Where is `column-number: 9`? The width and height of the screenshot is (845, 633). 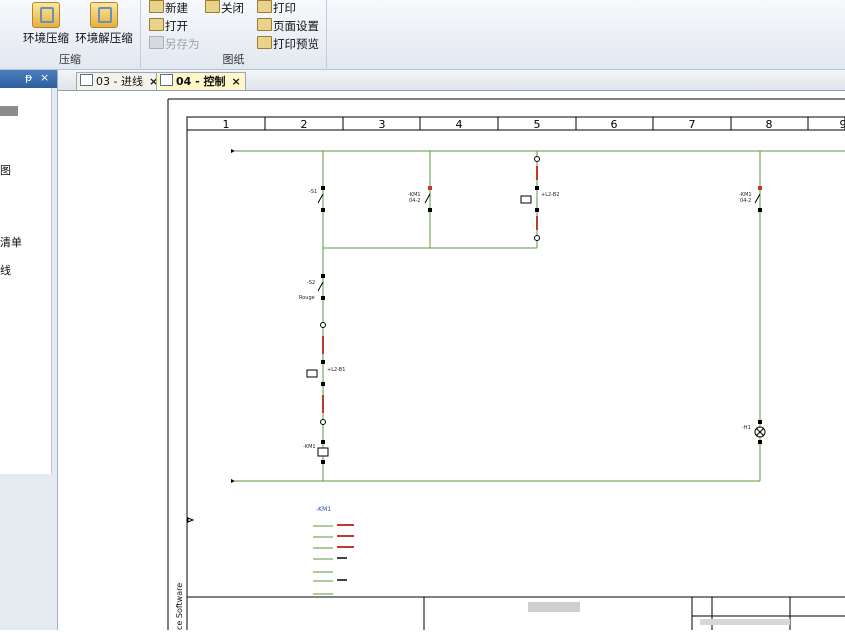
column-number: 9 is located at coordinates (842, 124).